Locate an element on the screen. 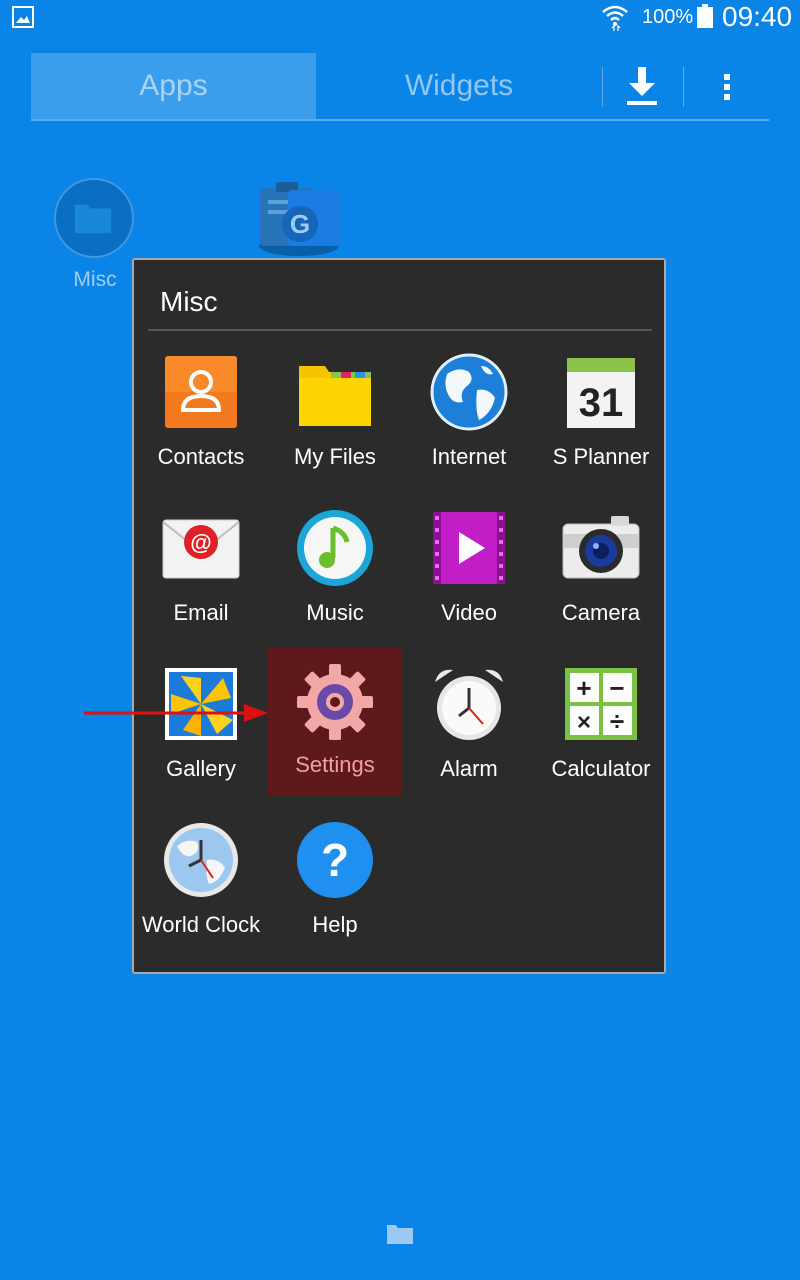 Image resolution: width=800 pixels, height=1280 pixels. tab-widgets: Widgets is located at coordinates (459, 86).